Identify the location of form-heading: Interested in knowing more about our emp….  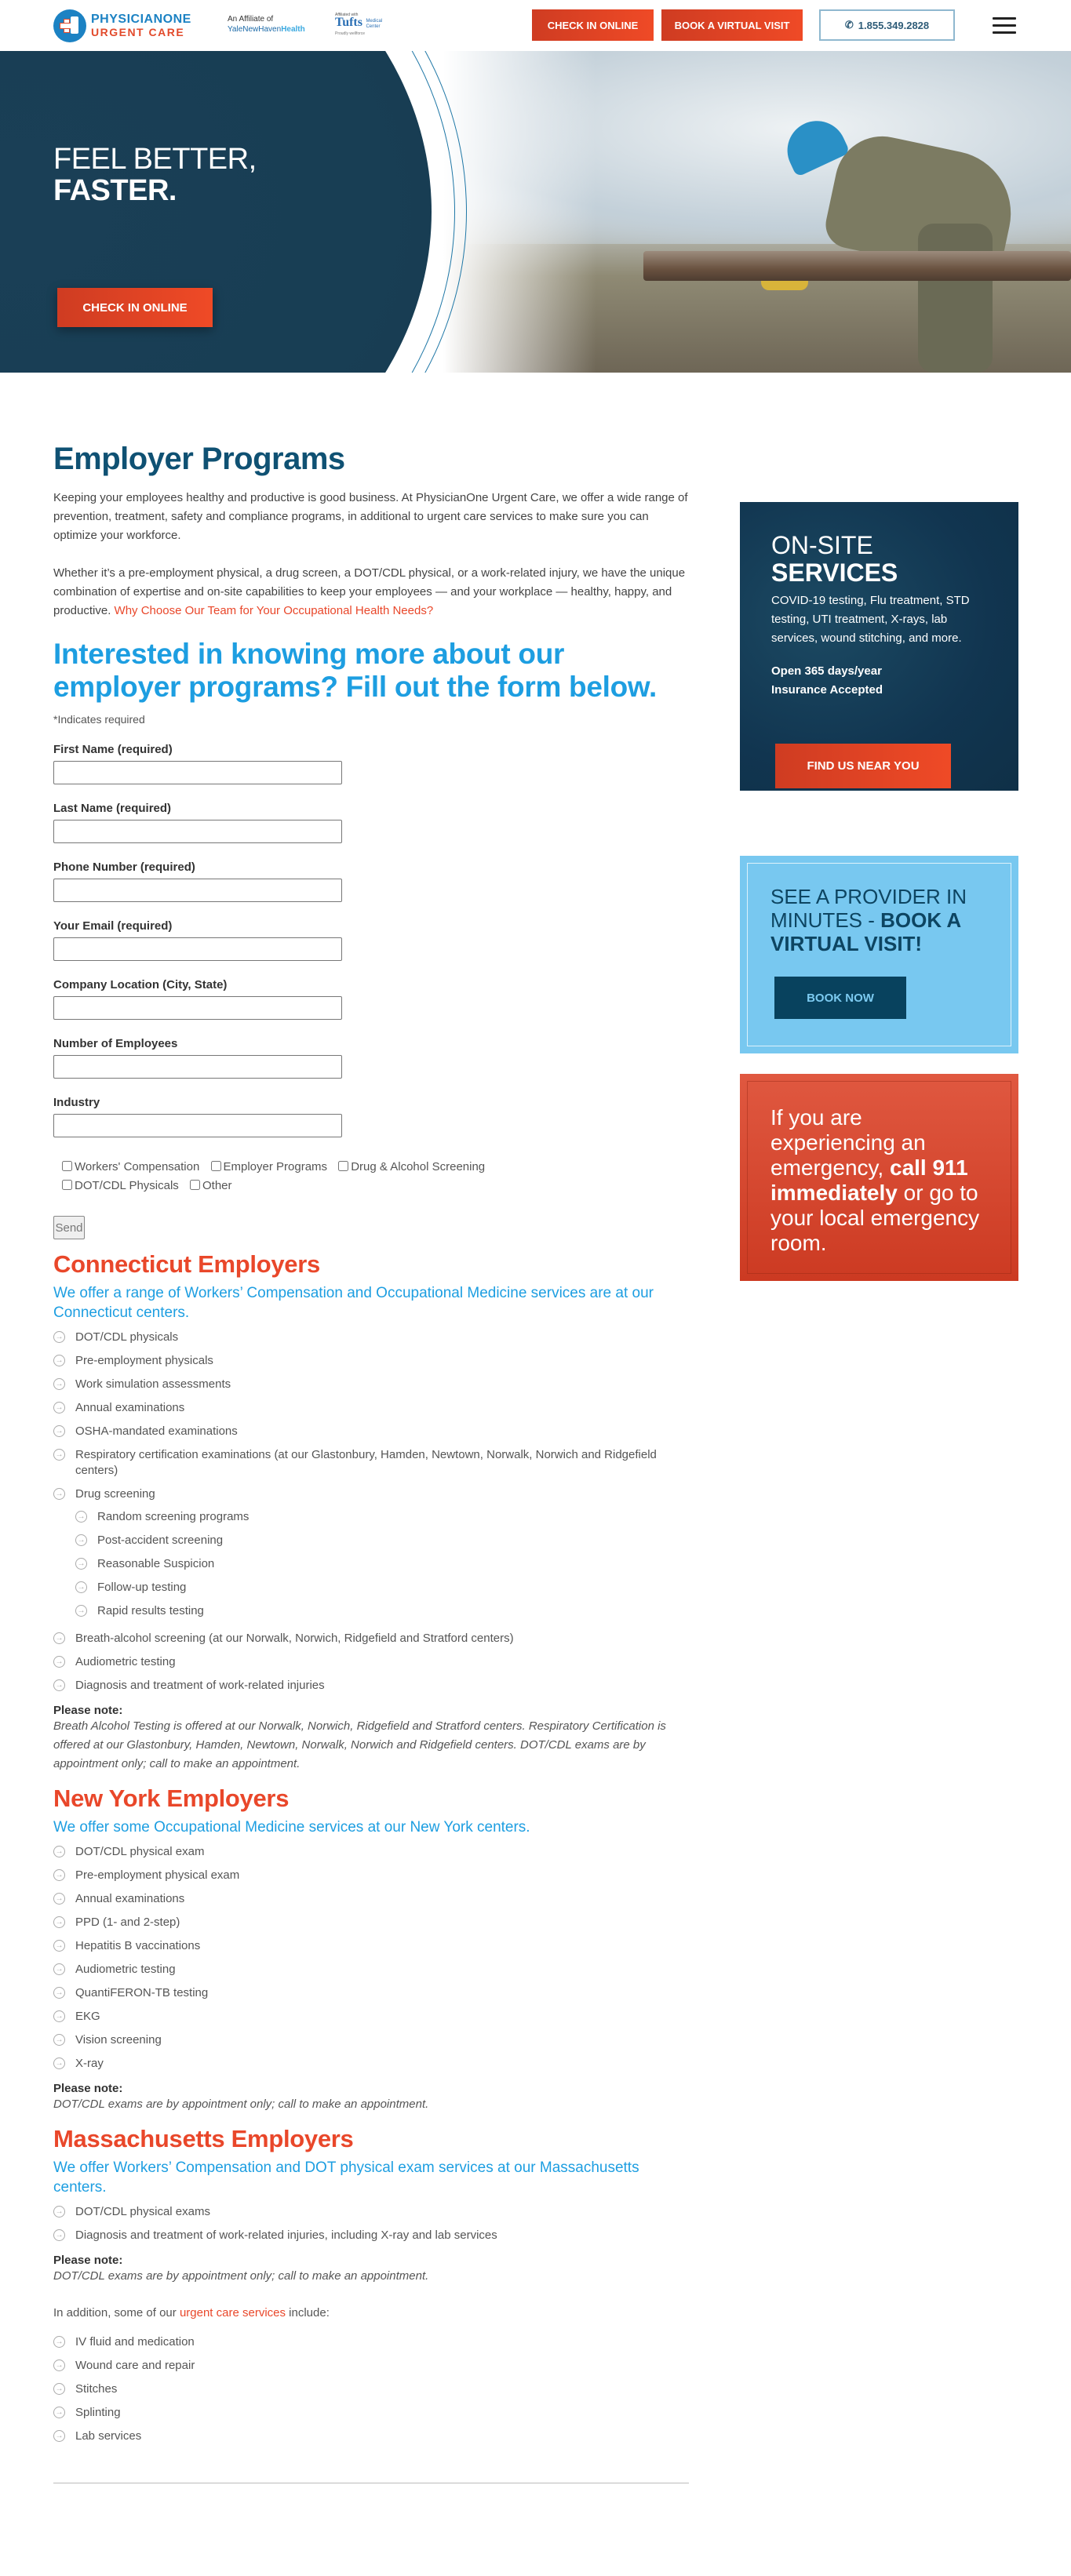
(355, 670).